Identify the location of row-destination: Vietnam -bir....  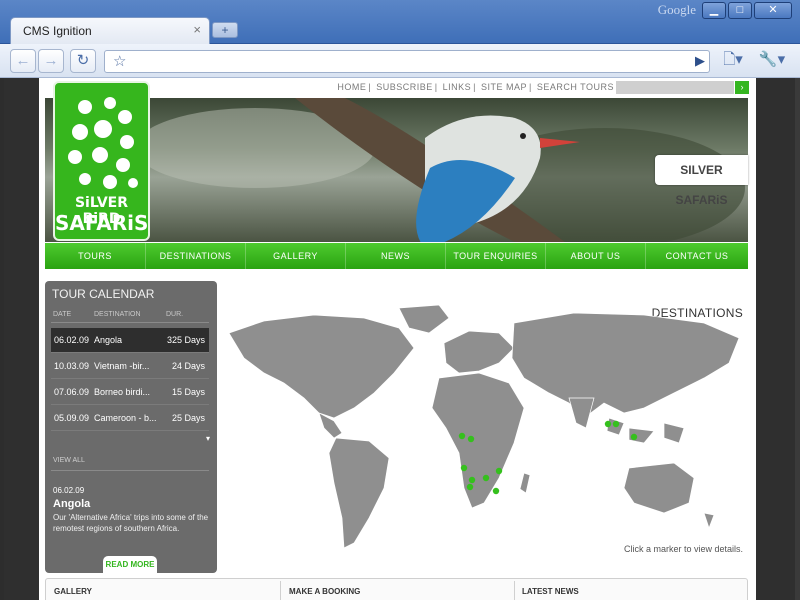
(122, 366).